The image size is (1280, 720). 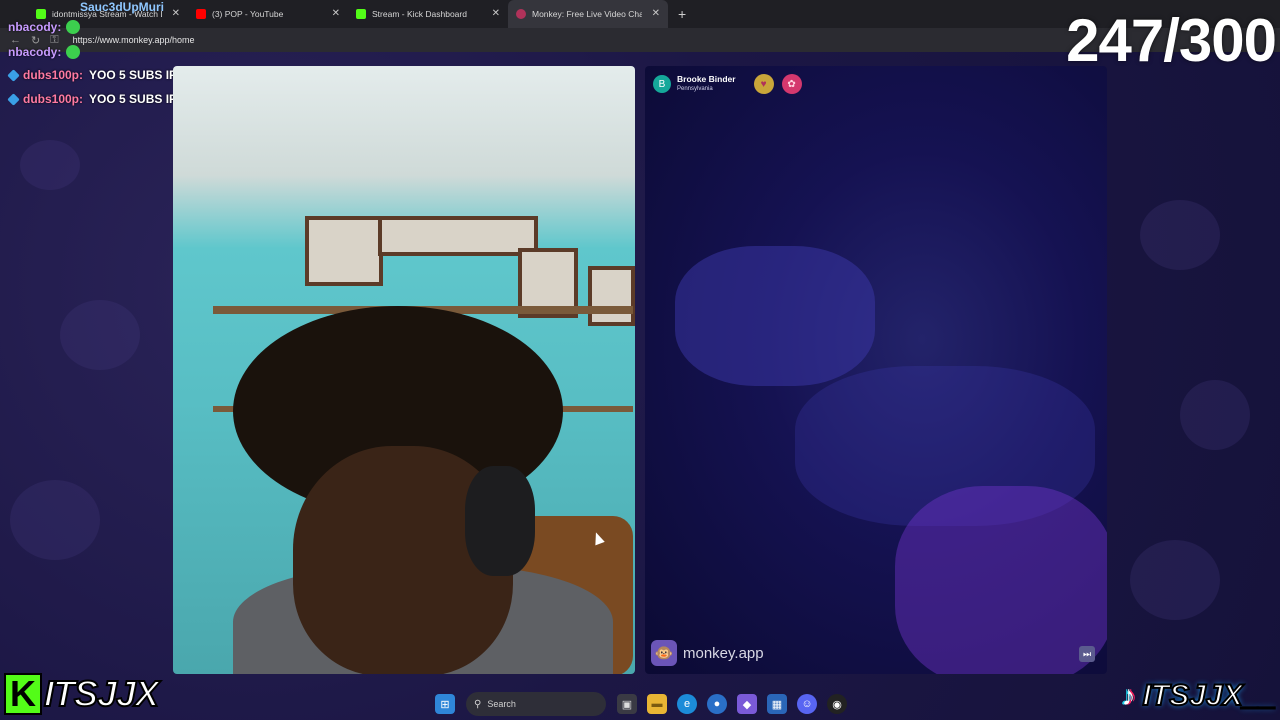 What do you see at coordinates (706, 79) in the screenshot?
I see `peer-name: Brooke Binder` at bounding box center [706, 79].